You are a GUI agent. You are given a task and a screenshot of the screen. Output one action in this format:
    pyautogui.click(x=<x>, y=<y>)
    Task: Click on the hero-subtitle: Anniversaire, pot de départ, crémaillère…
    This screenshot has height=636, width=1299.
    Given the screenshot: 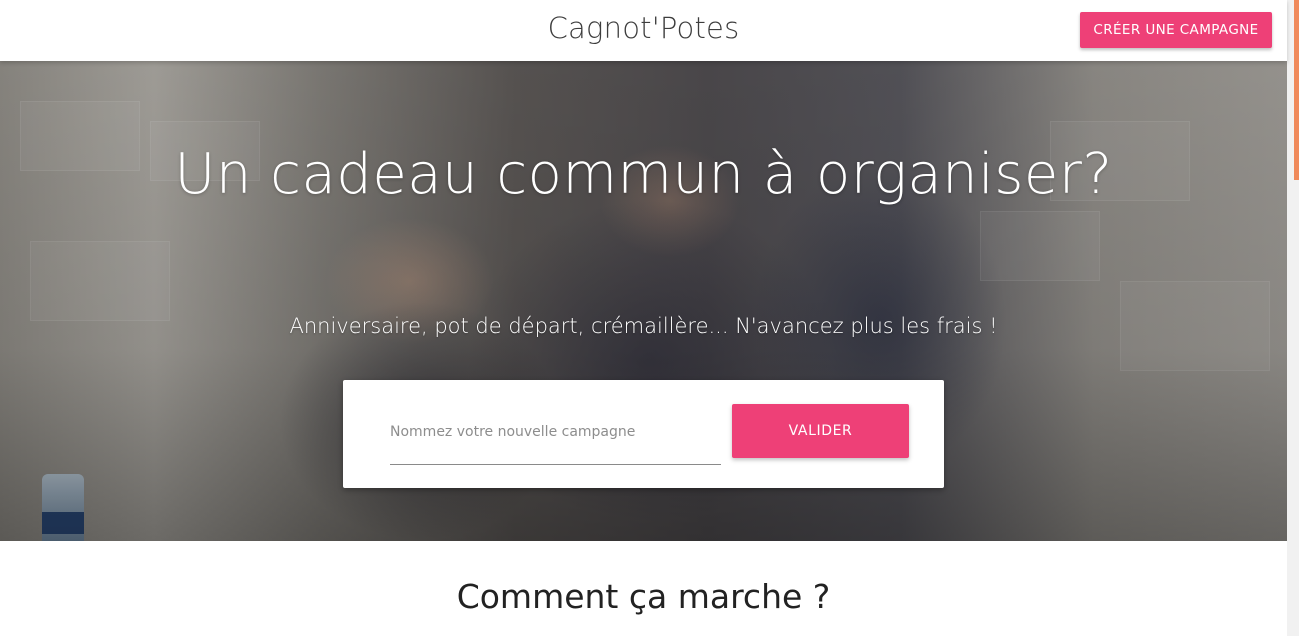 What is the action you would take?
    pyautogui.click(x=643, y=326)
    